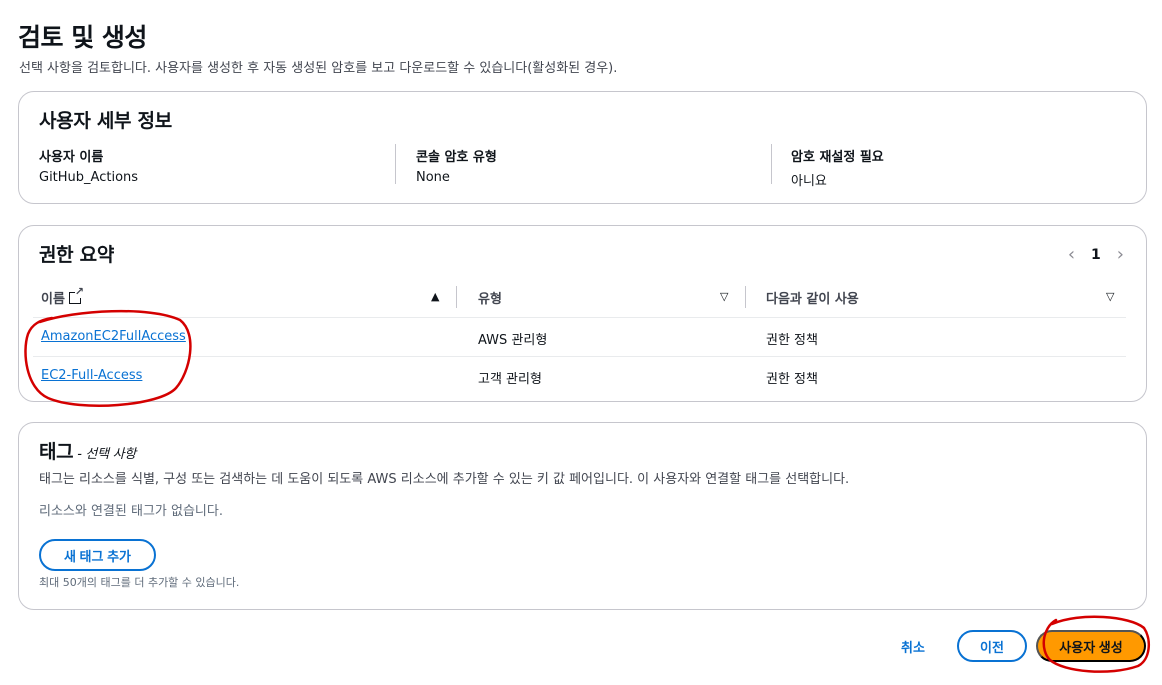 The image size is (1162, 685). I want to click on column-header-used-as: 다음과 같이 사용, so click(812, 297).